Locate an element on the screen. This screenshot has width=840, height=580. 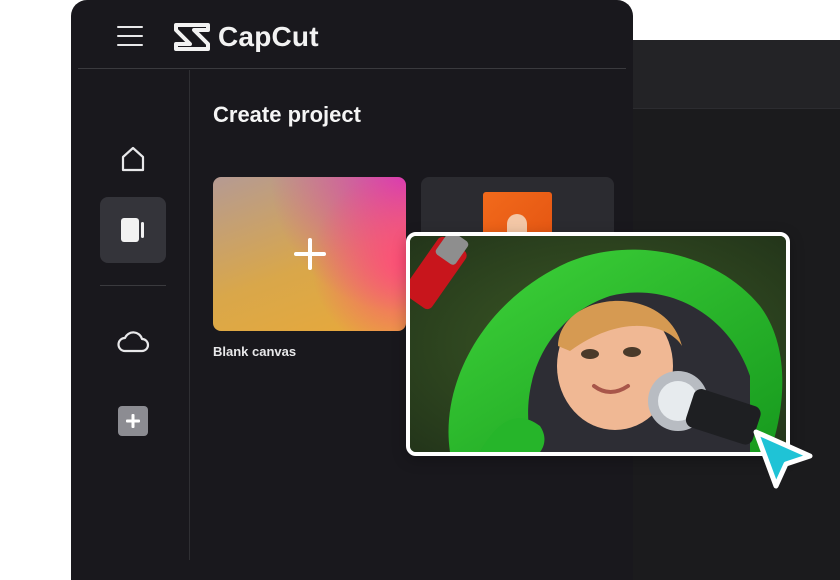
sidebar-item-video-editor is located at coordinates (133, 230).